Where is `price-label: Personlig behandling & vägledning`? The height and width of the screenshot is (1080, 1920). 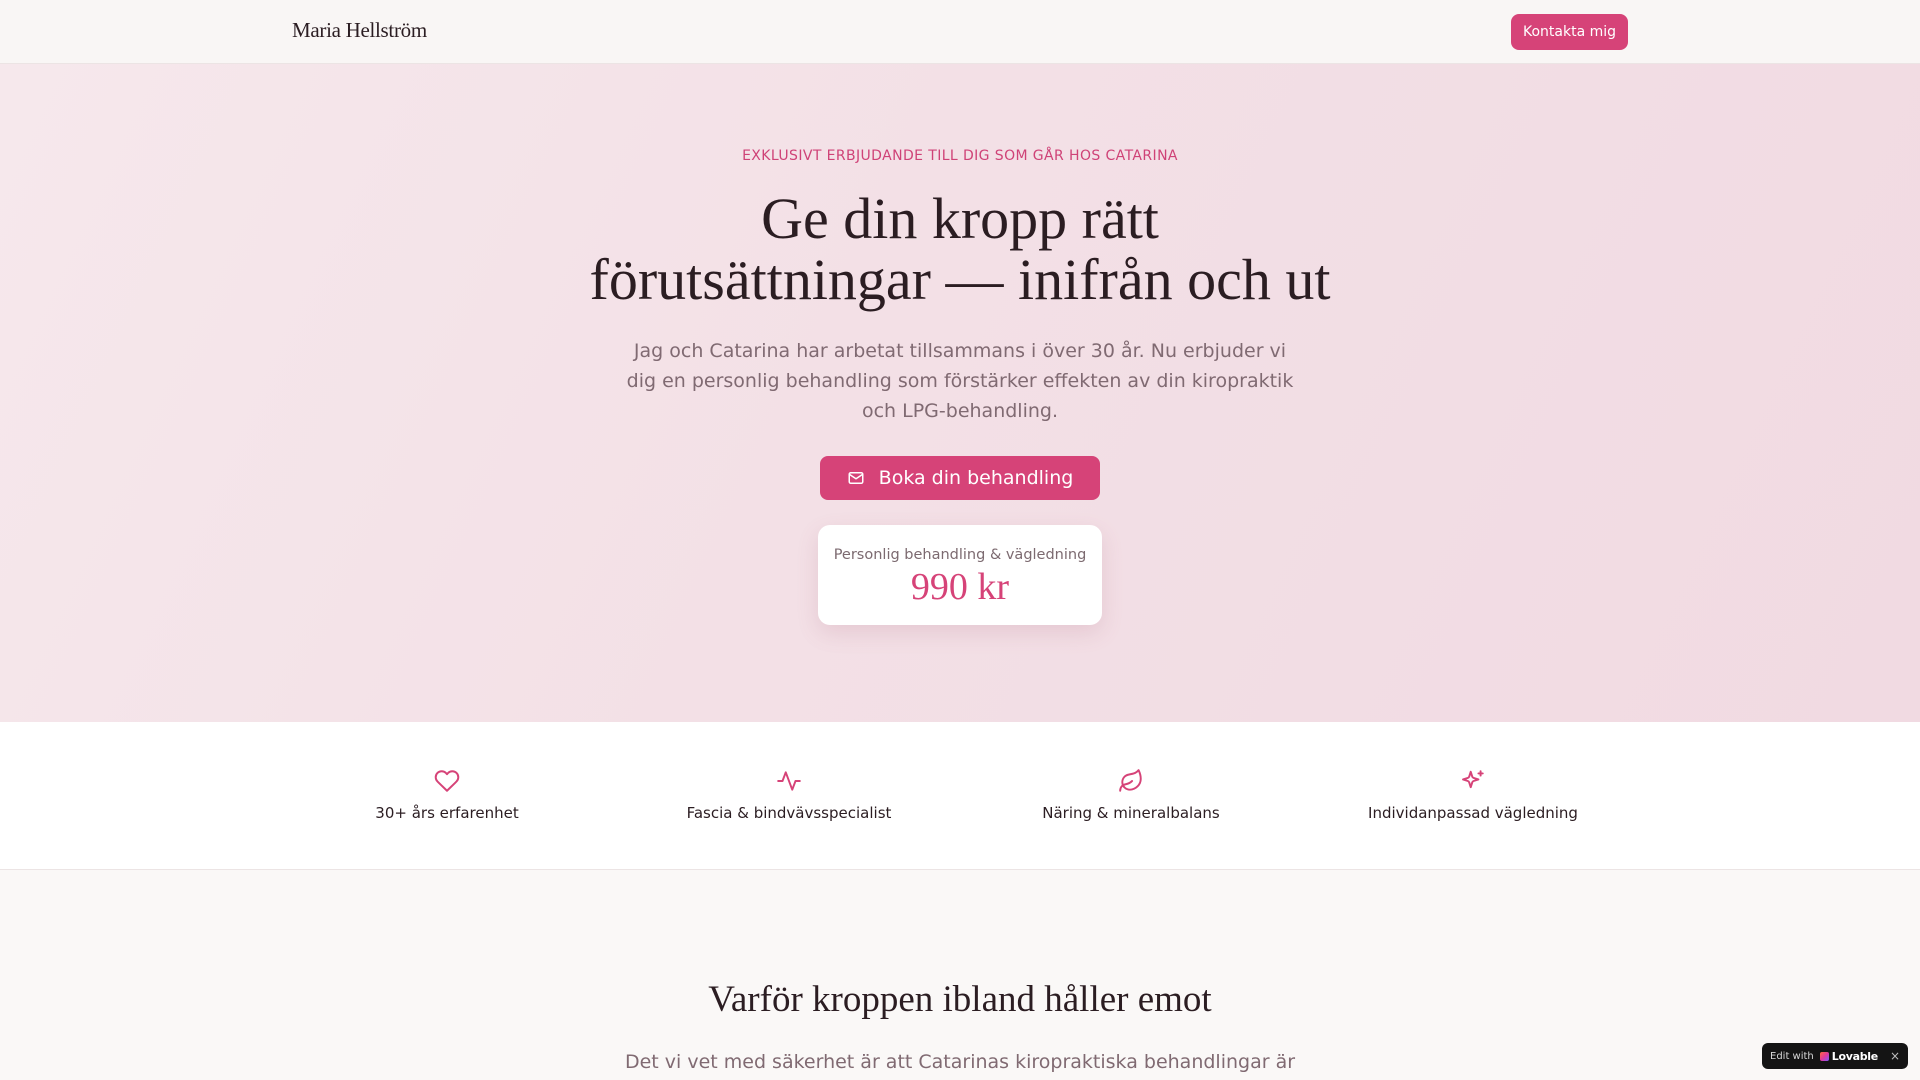
price-label: Personlig behandling & vägledning is located at coordinates (960, 555).